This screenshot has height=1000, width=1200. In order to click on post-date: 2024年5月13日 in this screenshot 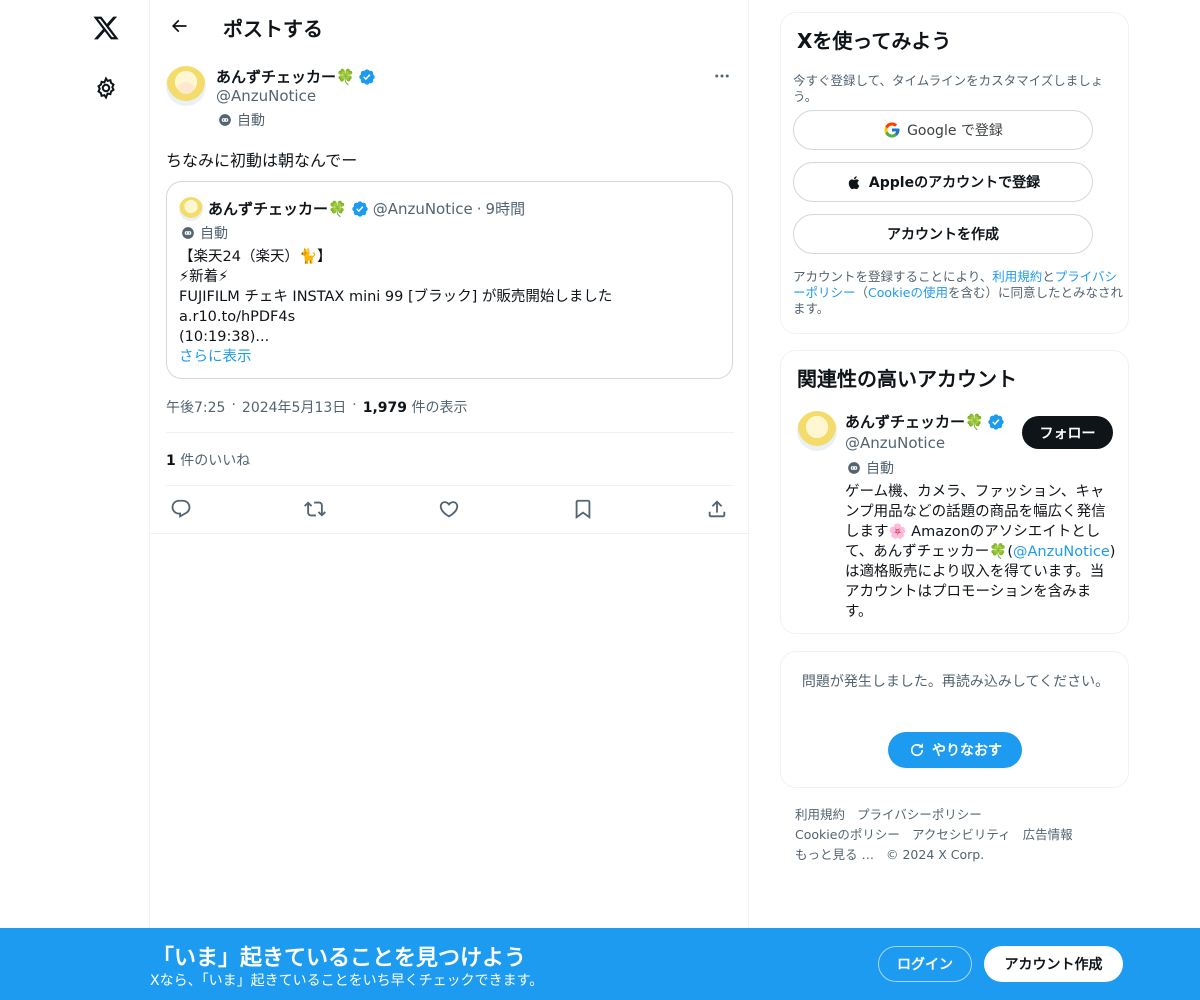, I will do `click(294, 407)`.